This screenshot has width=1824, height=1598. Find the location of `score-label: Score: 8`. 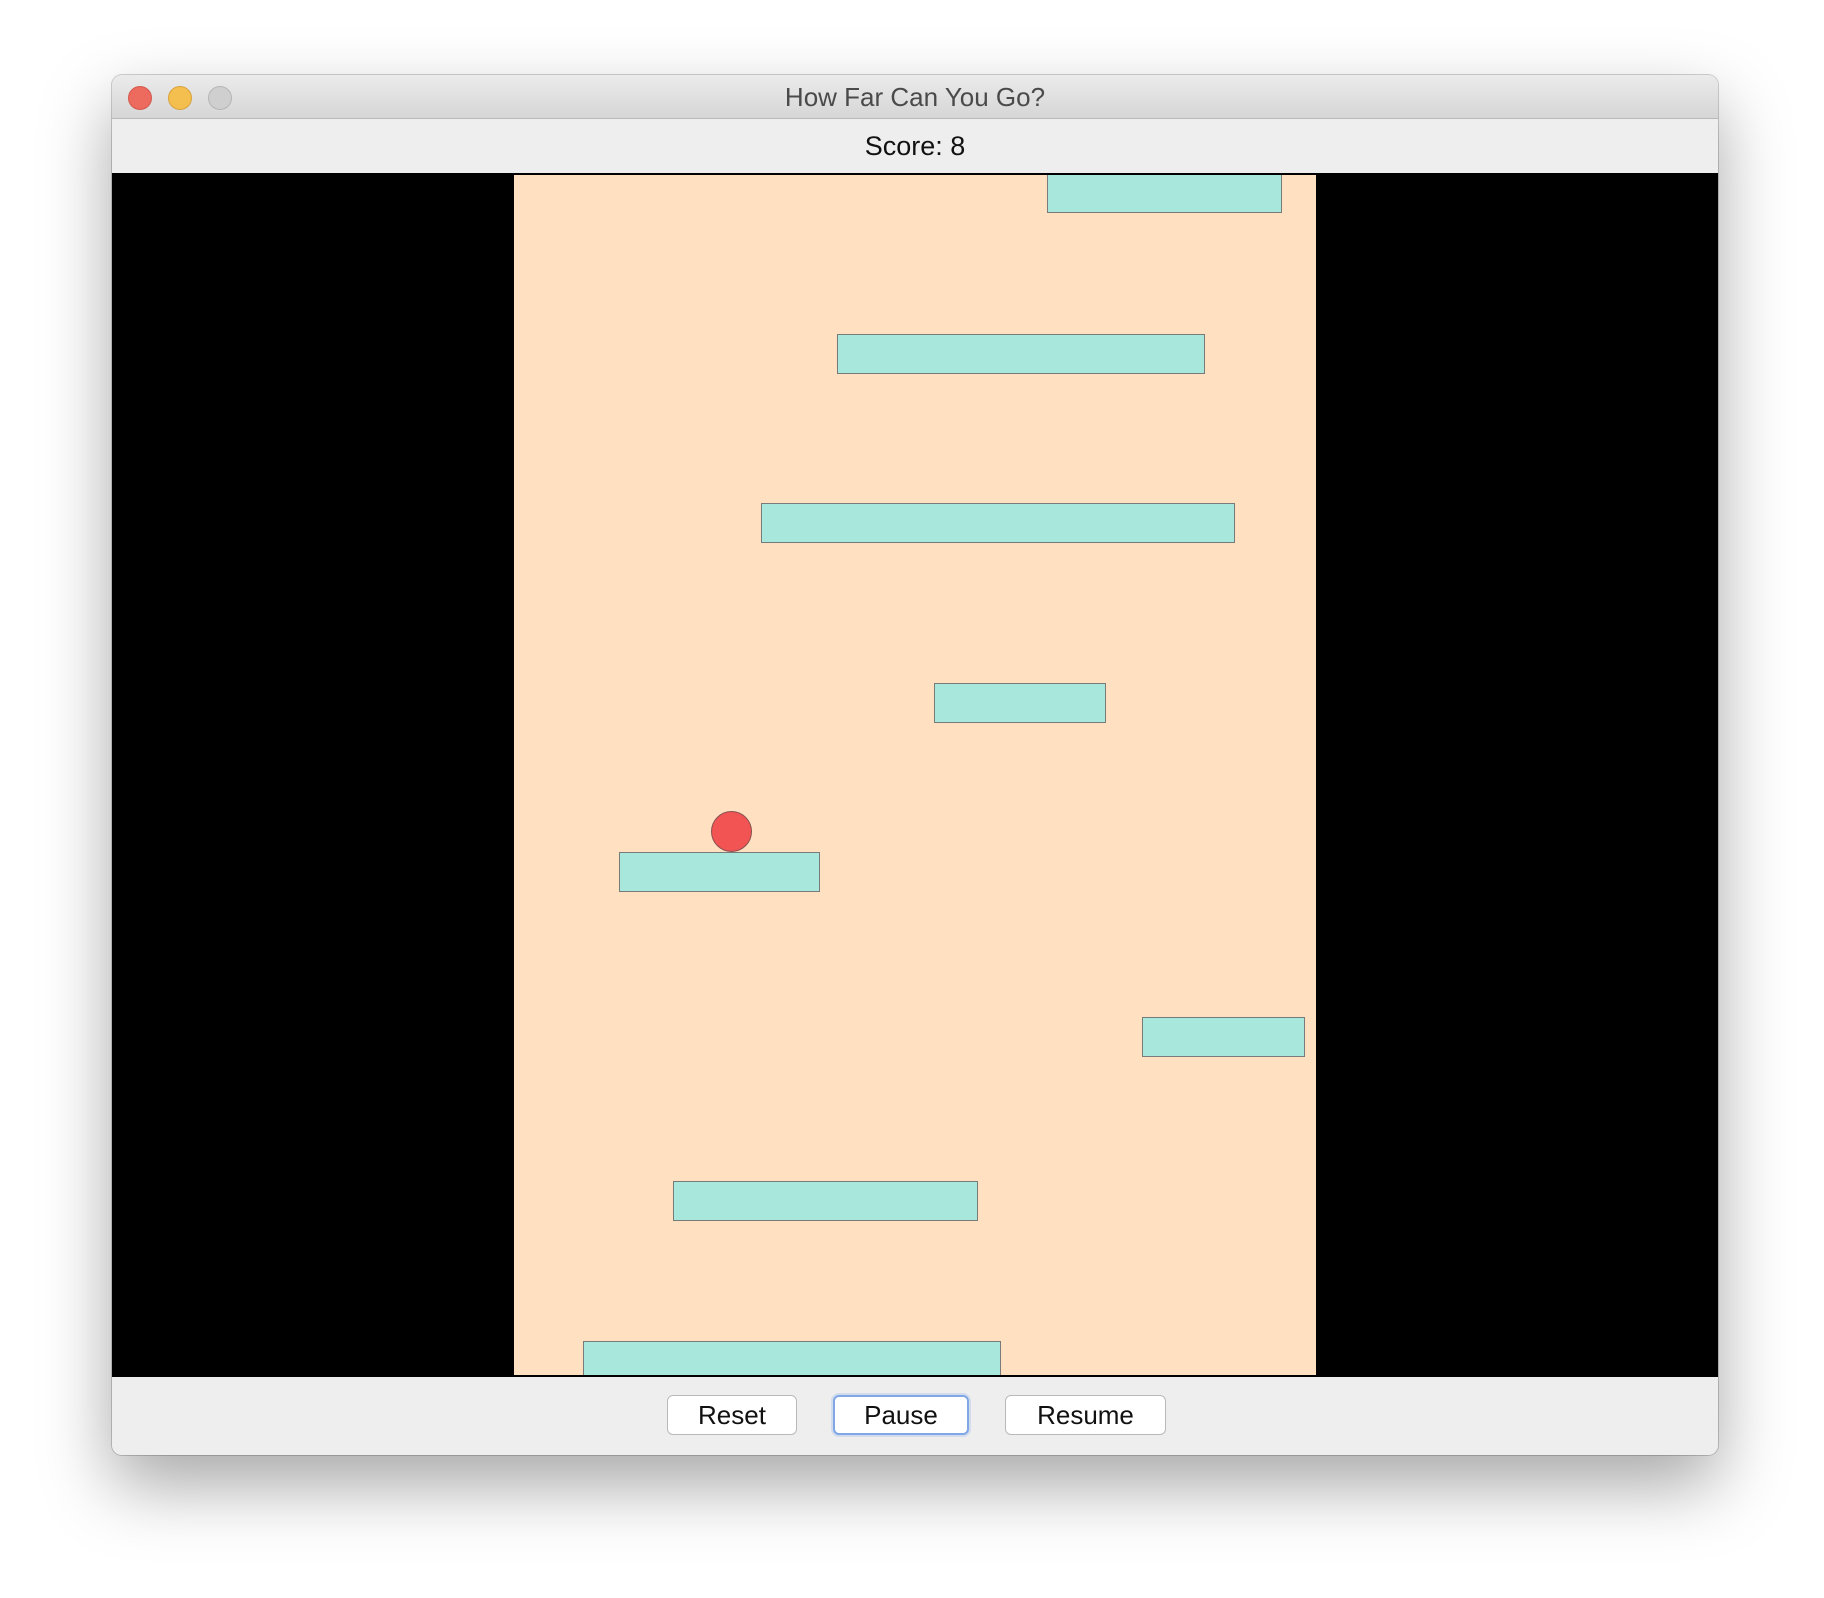

score-label: Score: 8 is located at coordinates (915, 146).